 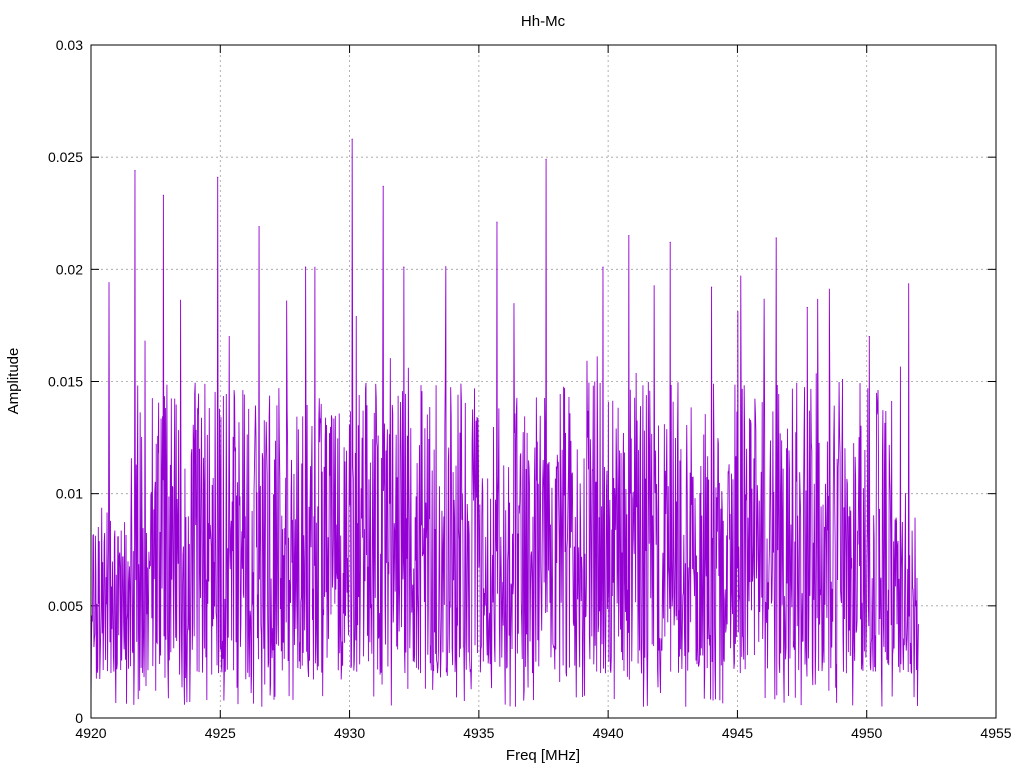 What do you see at coordinates (478, 733) in the screenshot?
I see `x-tick-label: 4935` at bounding box center [478, 733].